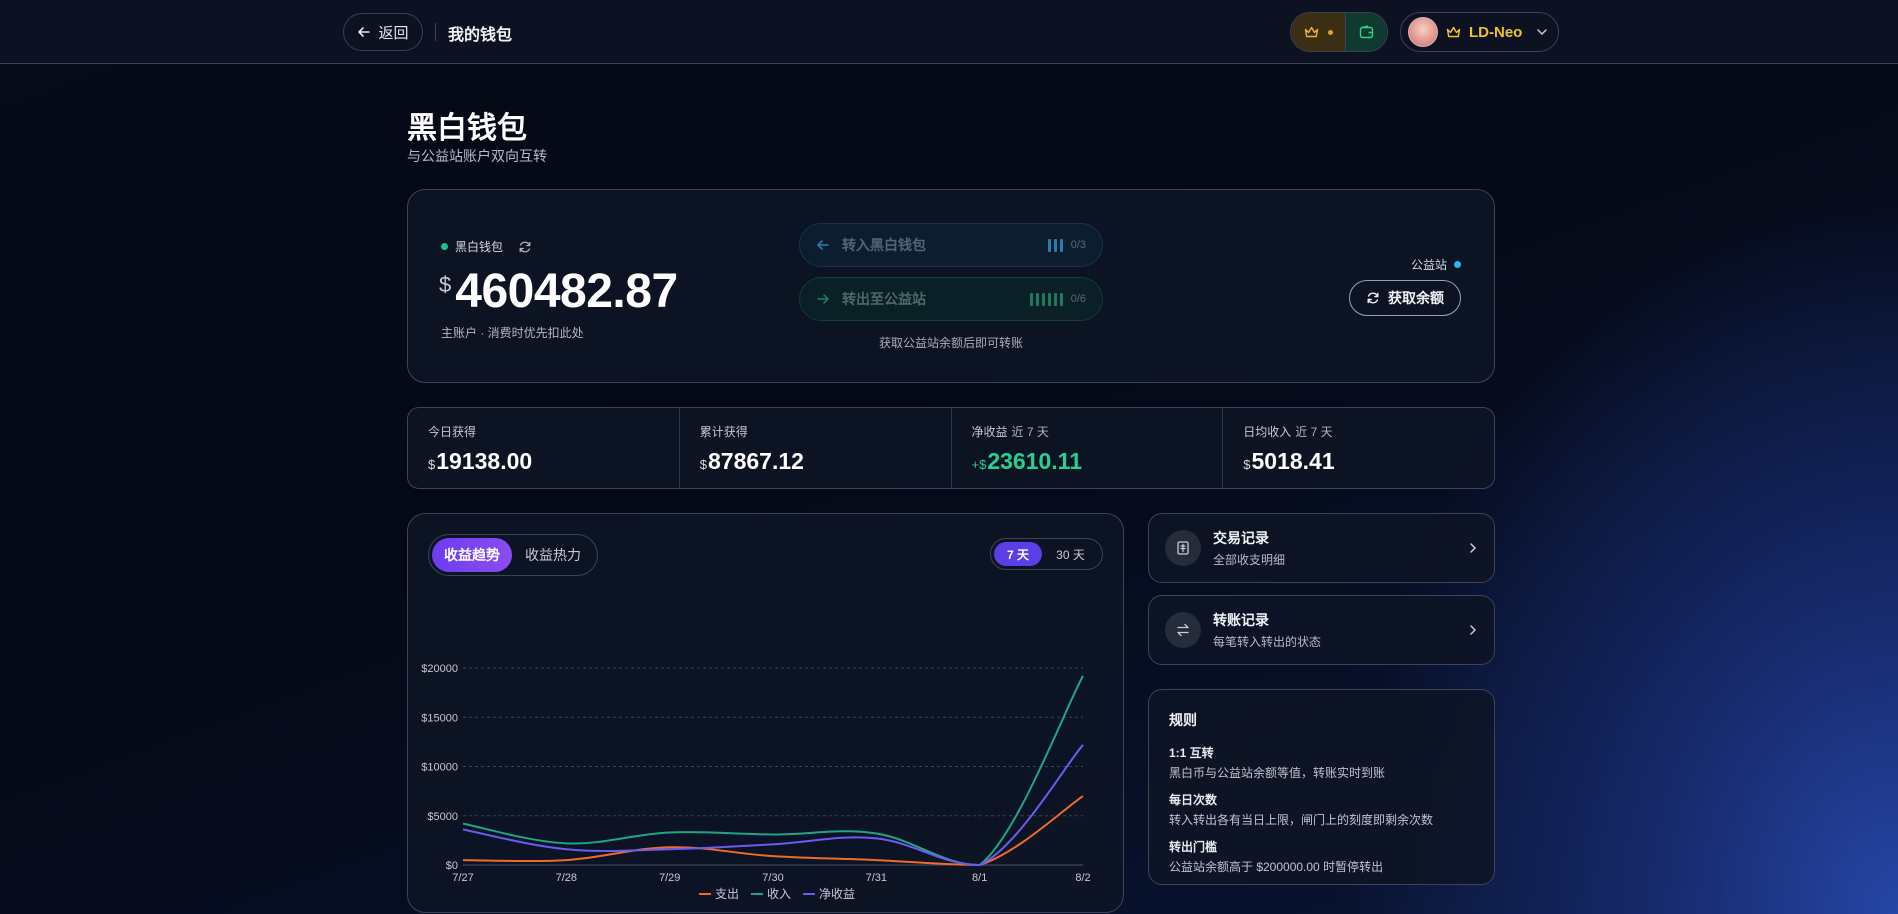 The image size is (1898, 914). I want to click on transfer-in-button: 转入黑白钱包 0/3, so click(951, 245).